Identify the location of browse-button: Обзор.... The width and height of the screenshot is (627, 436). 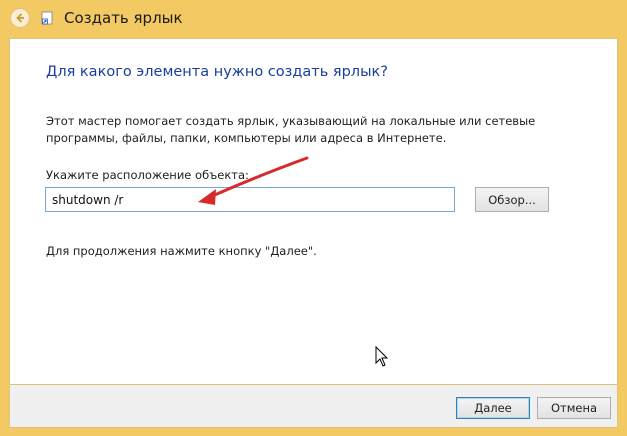
(512, 199).